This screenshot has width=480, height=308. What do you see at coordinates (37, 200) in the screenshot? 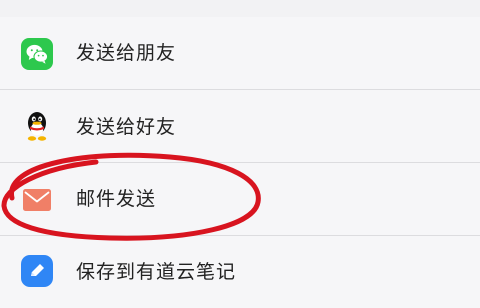
I see `mail-envelope-icon` at bounding box center [37, 200].